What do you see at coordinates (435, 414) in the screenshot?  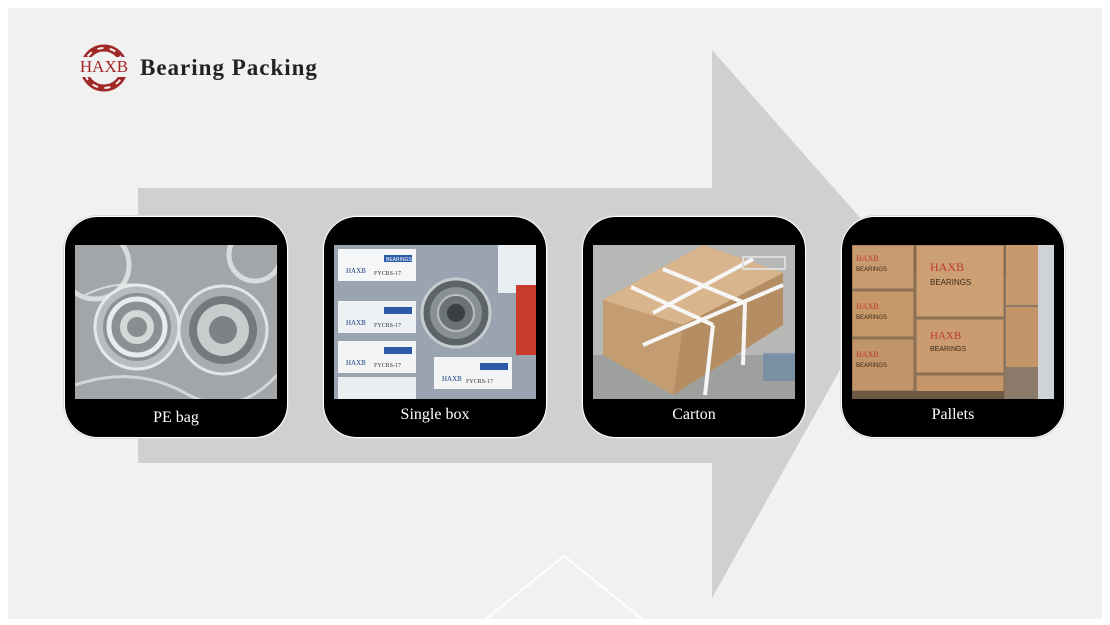 I see `step-label: Single box` at bounding box center [435, 414].